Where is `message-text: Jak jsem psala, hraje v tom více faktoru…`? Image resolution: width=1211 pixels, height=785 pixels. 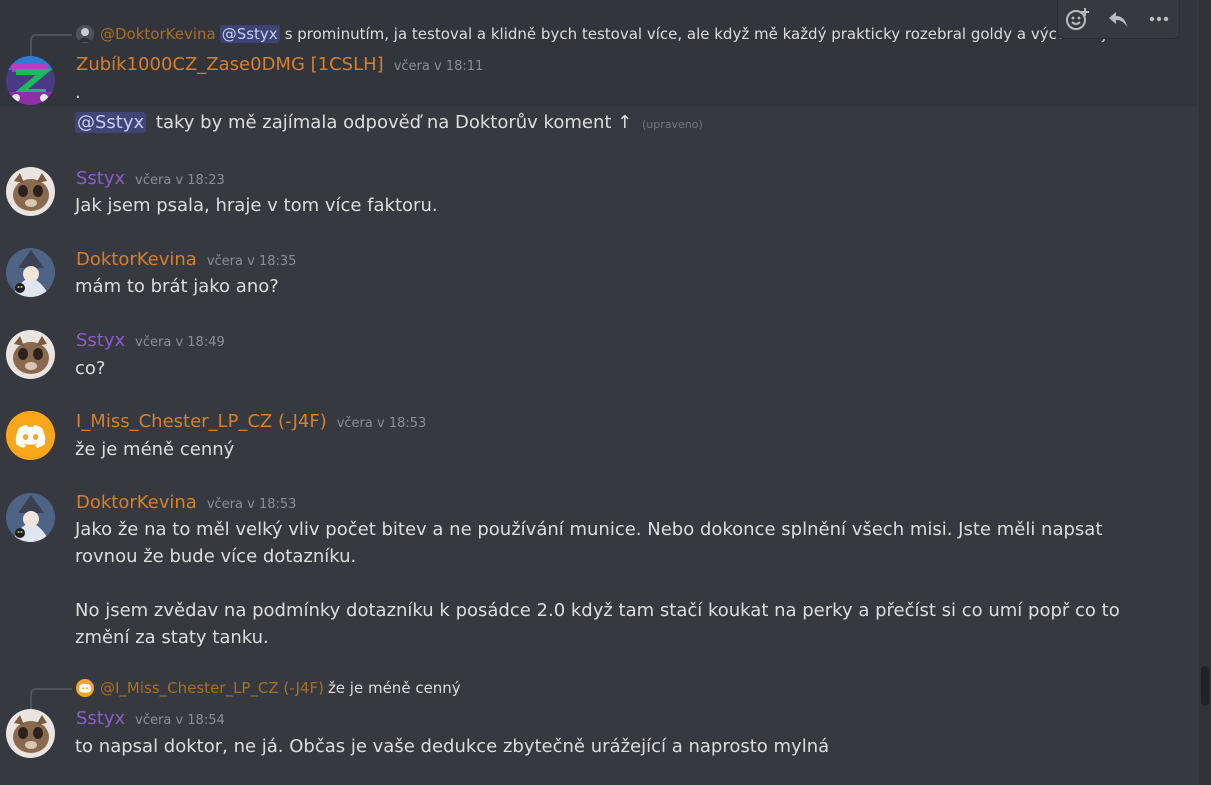
message-text: Jak jsem psala, hraje v tom více faktoru… is located at coordinates (256, 205).